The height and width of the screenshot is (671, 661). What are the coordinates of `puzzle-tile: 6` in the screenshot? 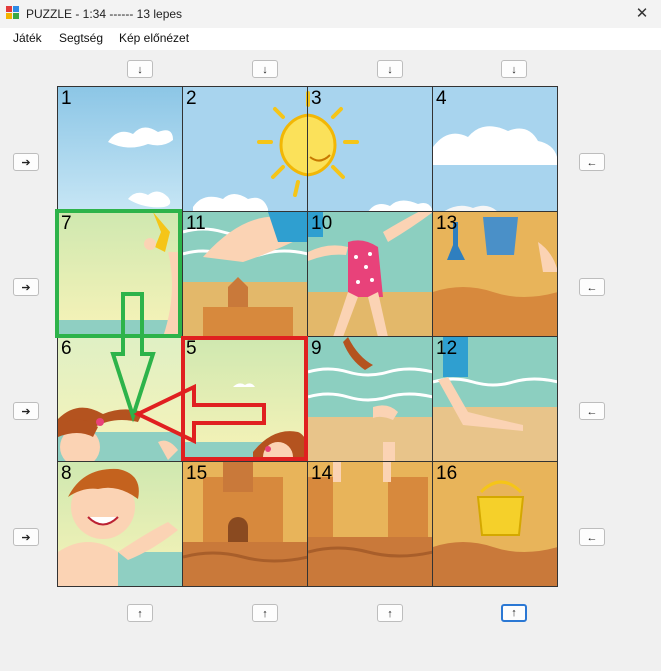 It's located at (120, 399).